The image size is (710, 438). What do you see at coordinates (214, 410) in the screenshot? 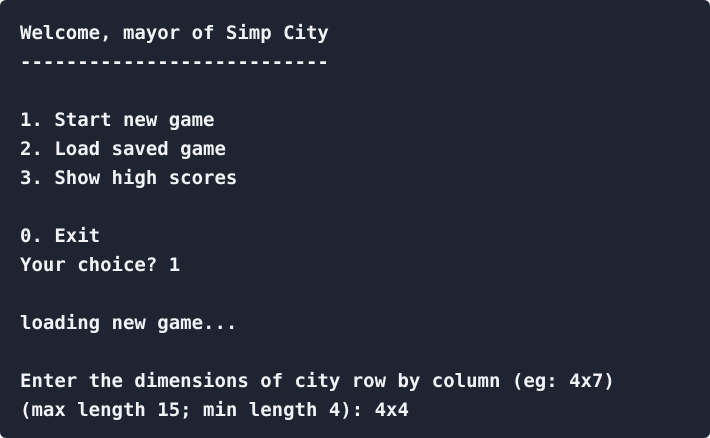
I see `dimensions-input-line: (max length 15; min length 4): 4x4` at bounding box center [214, 410].